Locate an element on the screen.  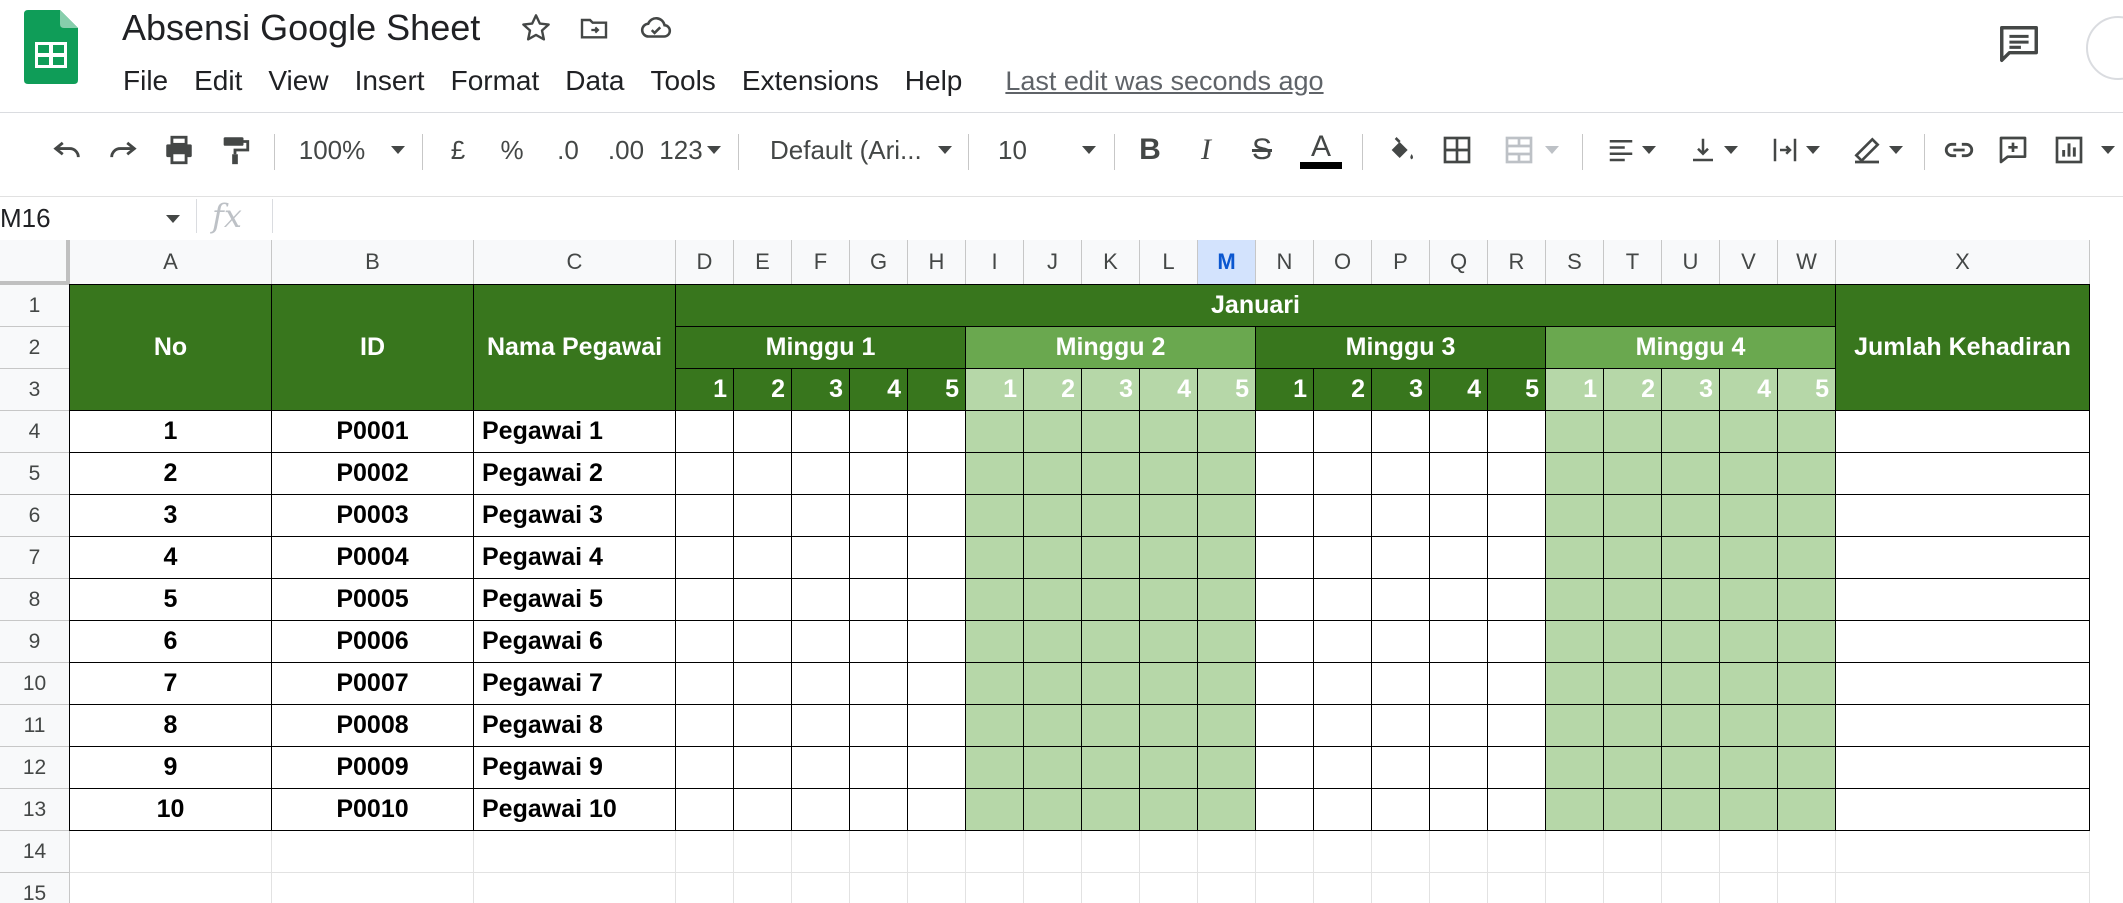
undo-icon is located at coordinates (67, 150).